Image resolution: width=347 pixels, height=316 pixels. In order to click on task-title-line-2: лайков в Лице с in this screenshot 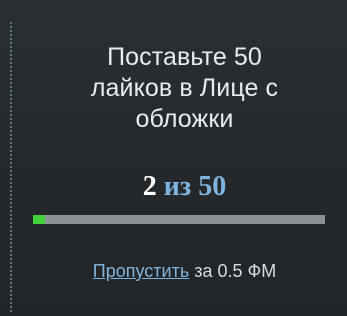, I will do `click(184, 88)`.